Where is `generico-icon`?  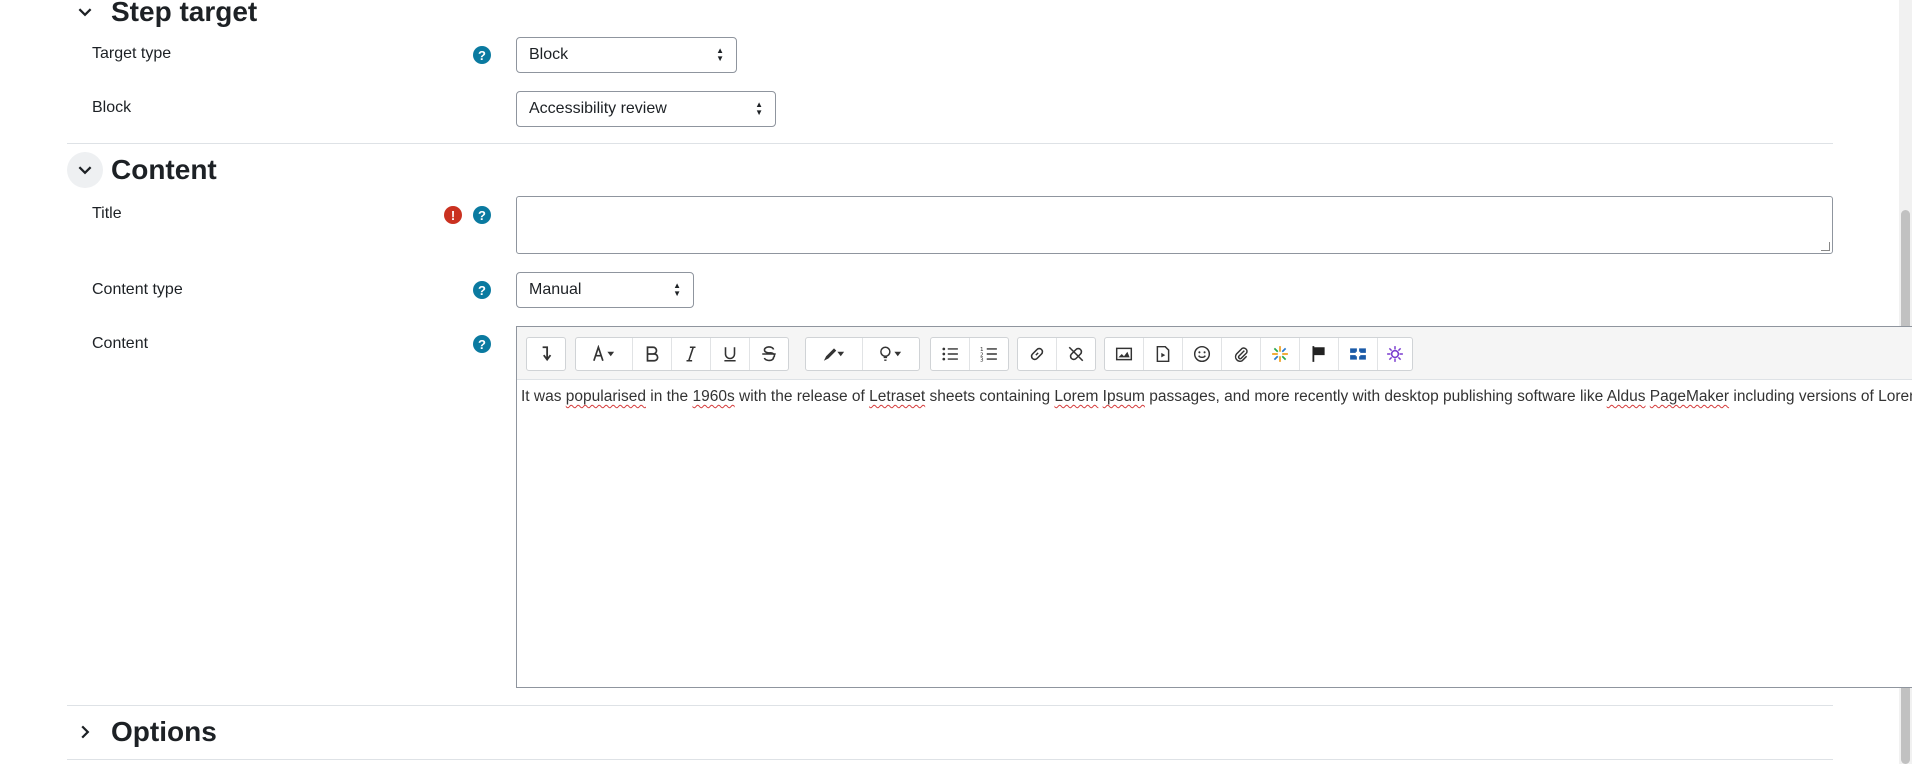
generico-icon is located at coordinates (1280, 354).